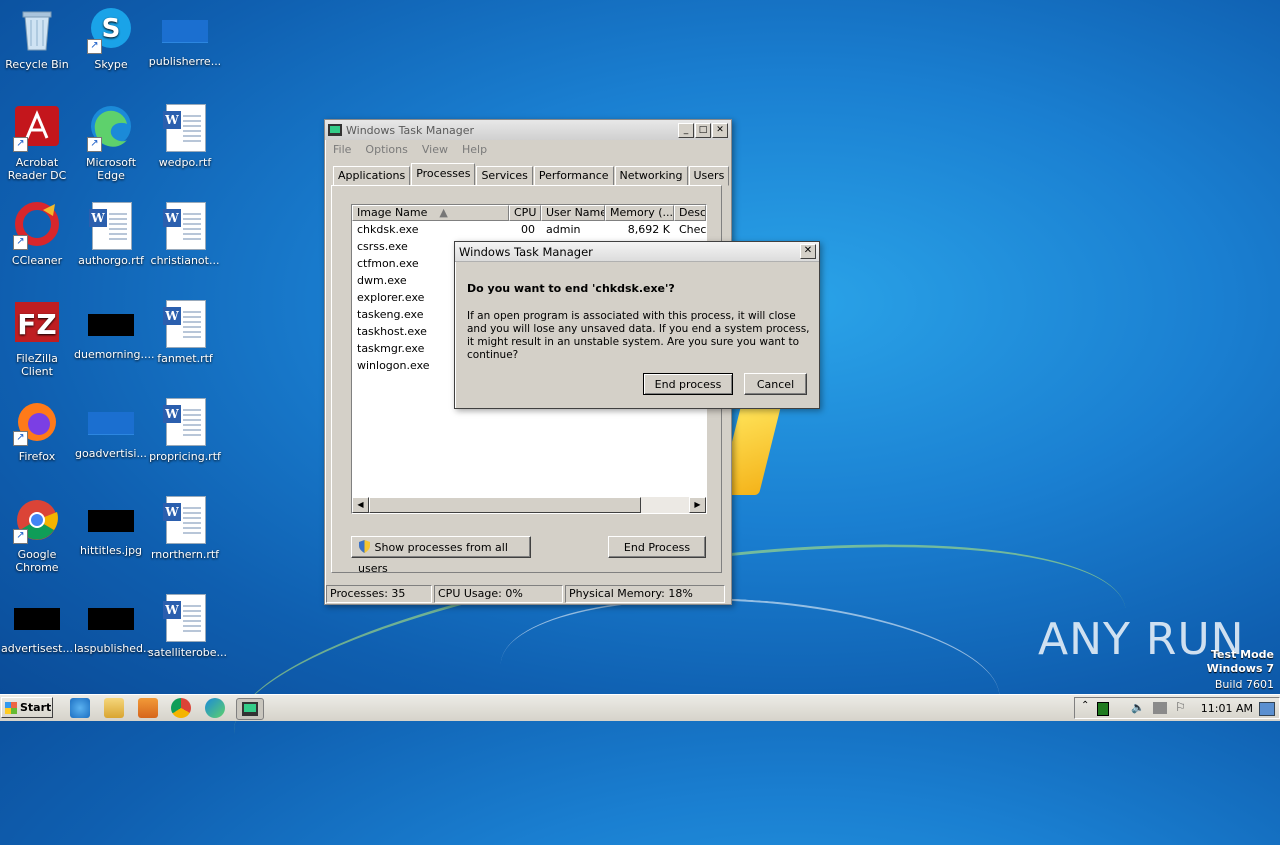 The image size is (1280, 845). I want to click on desktop-icon-label: authorgo.rtf, so click(111, 260).